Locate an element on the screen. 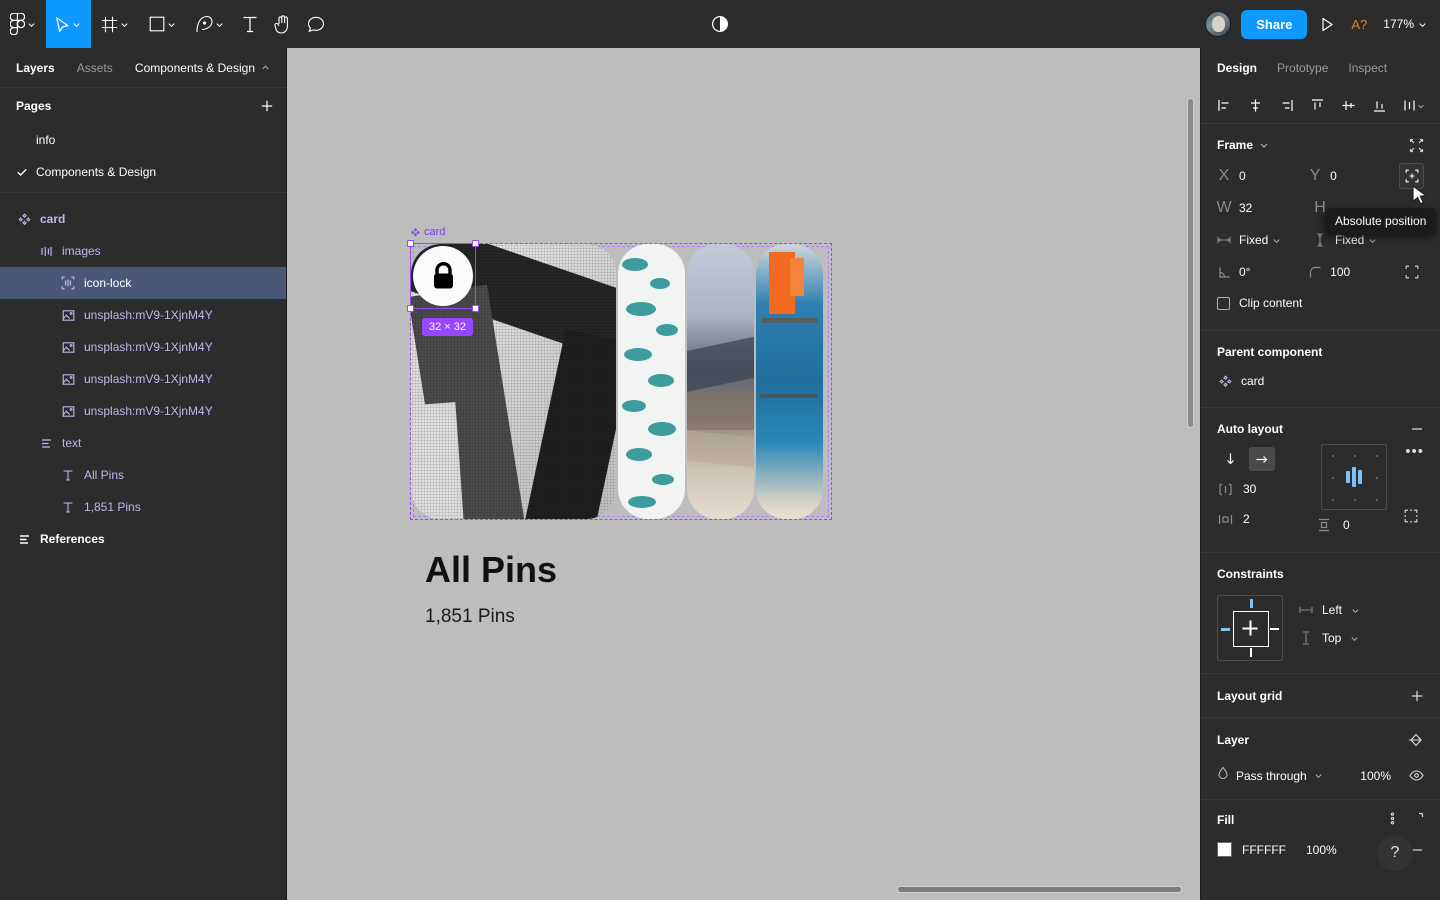  horizontal-resize-field: Fixed is located at coordinates (1265, 240).